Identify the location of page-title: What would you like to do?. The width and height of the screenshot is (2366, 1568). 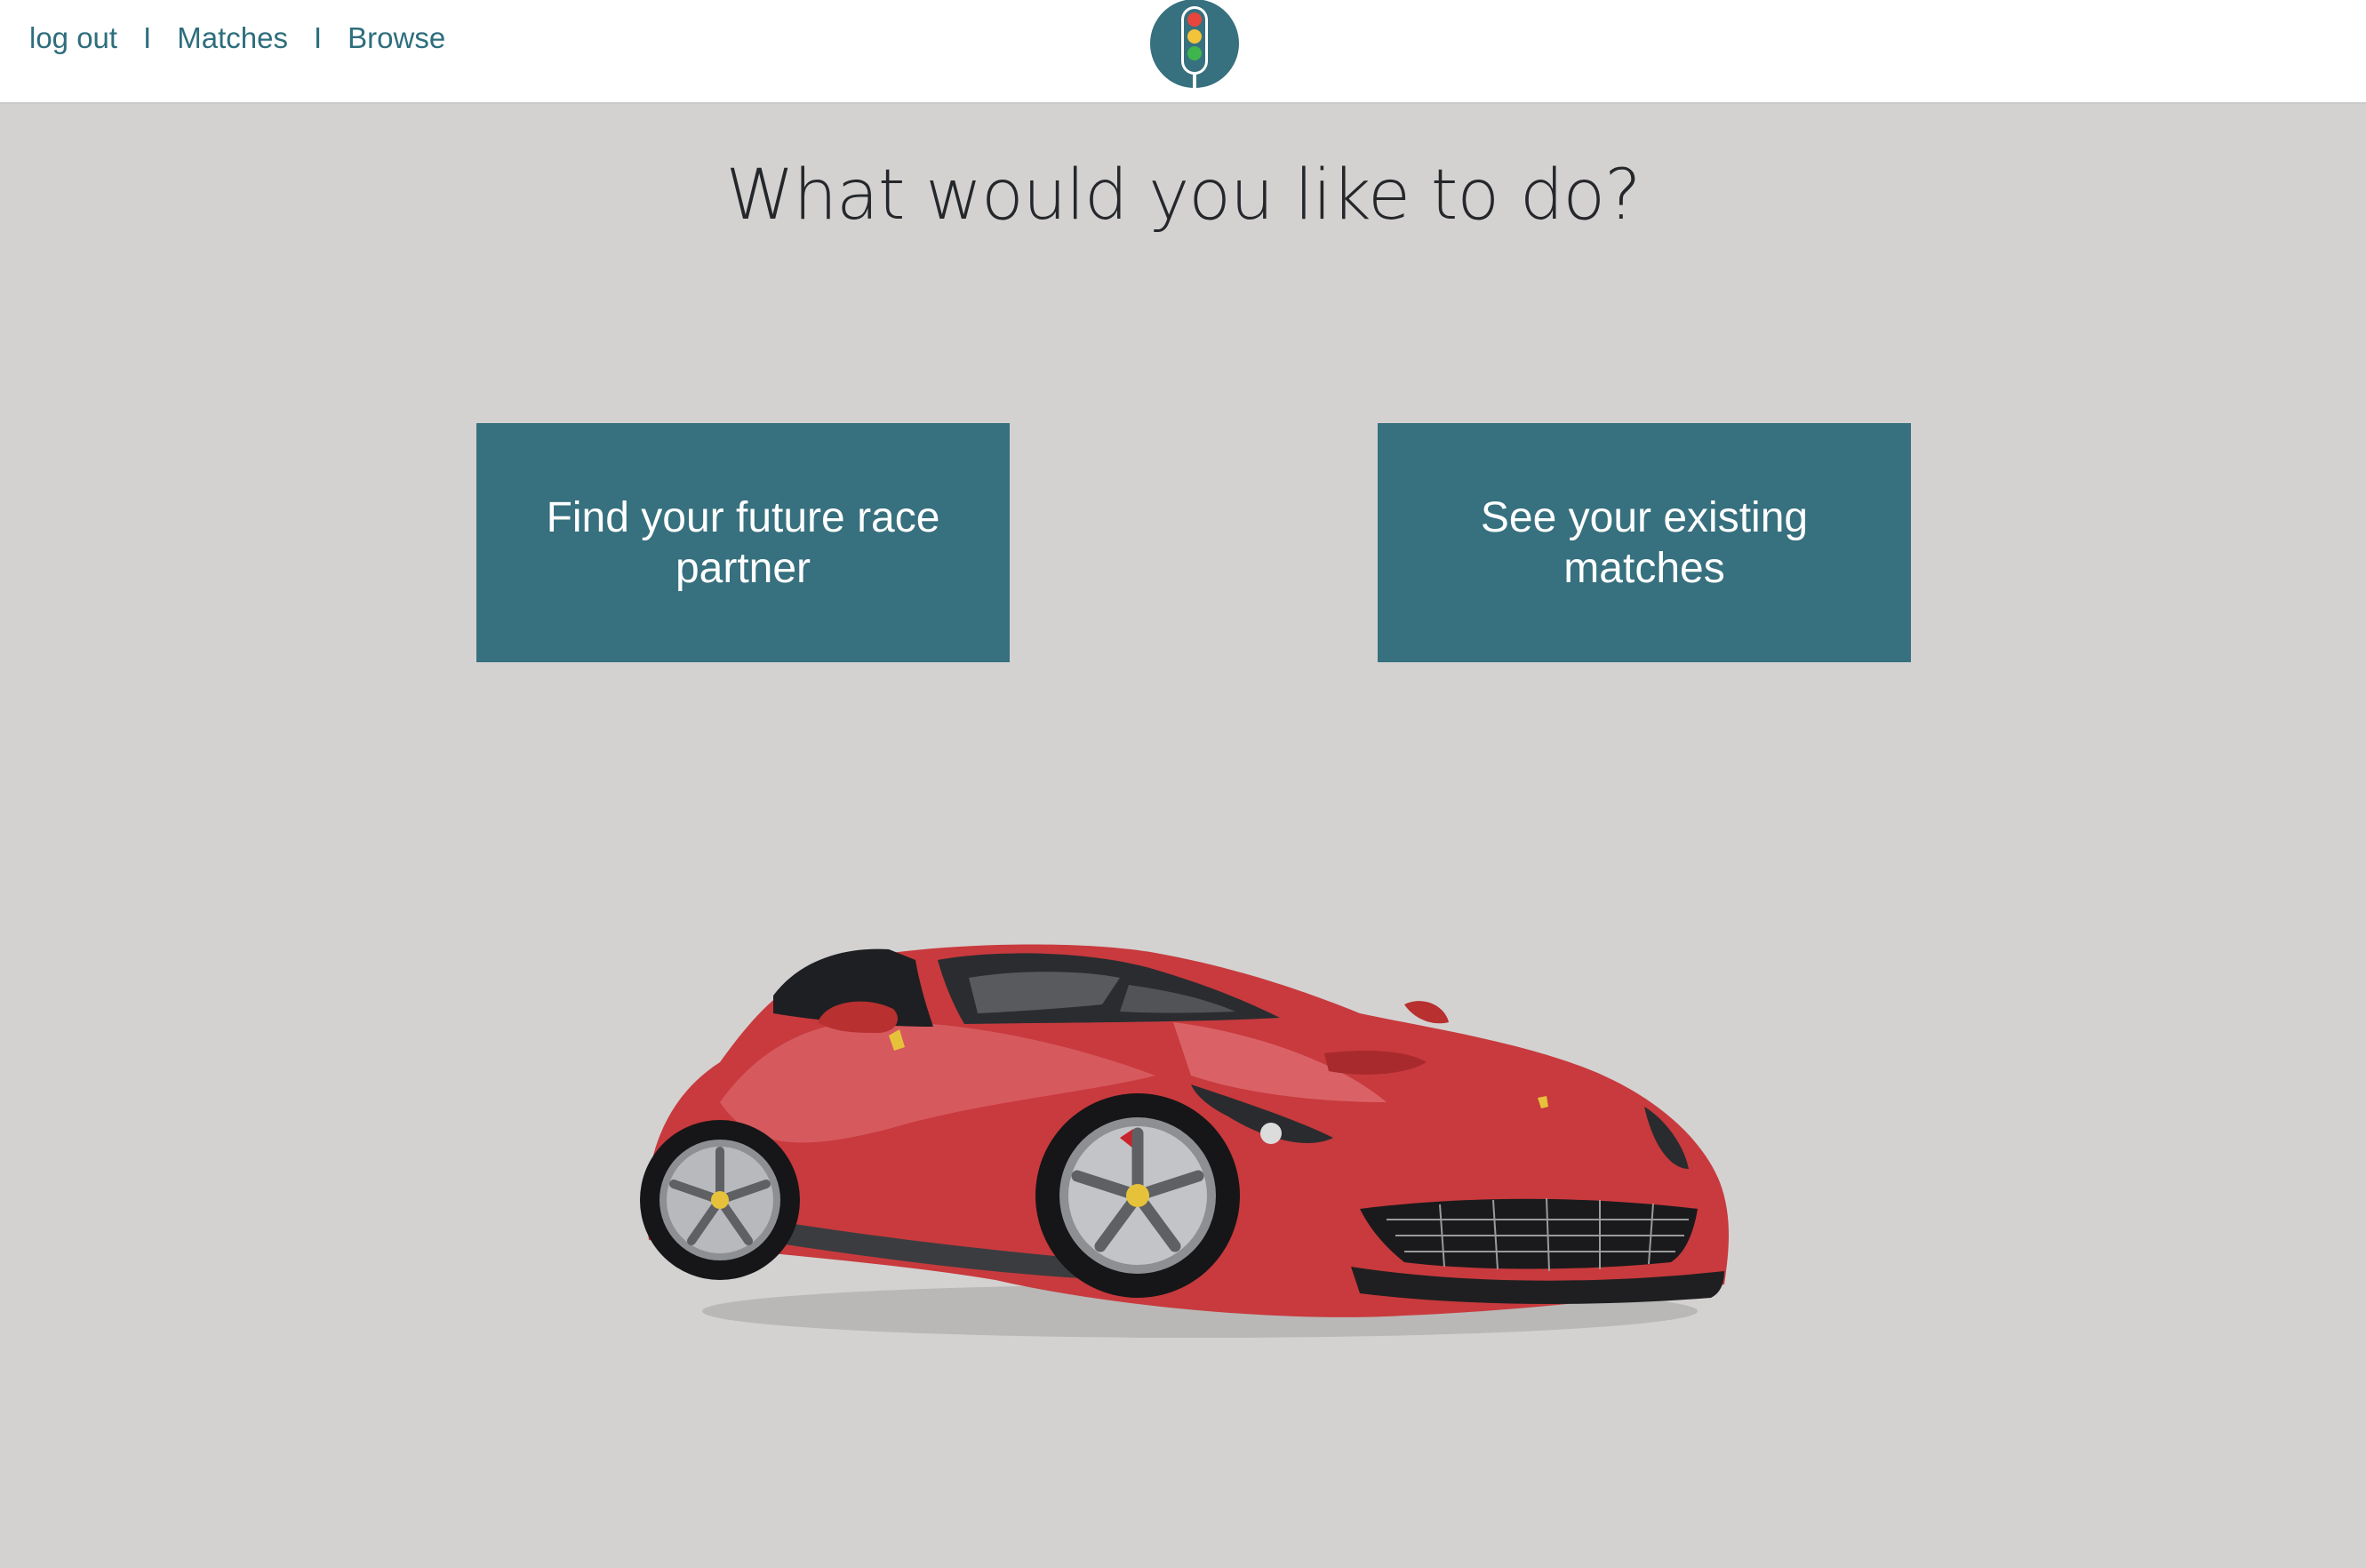
(1183, 196).